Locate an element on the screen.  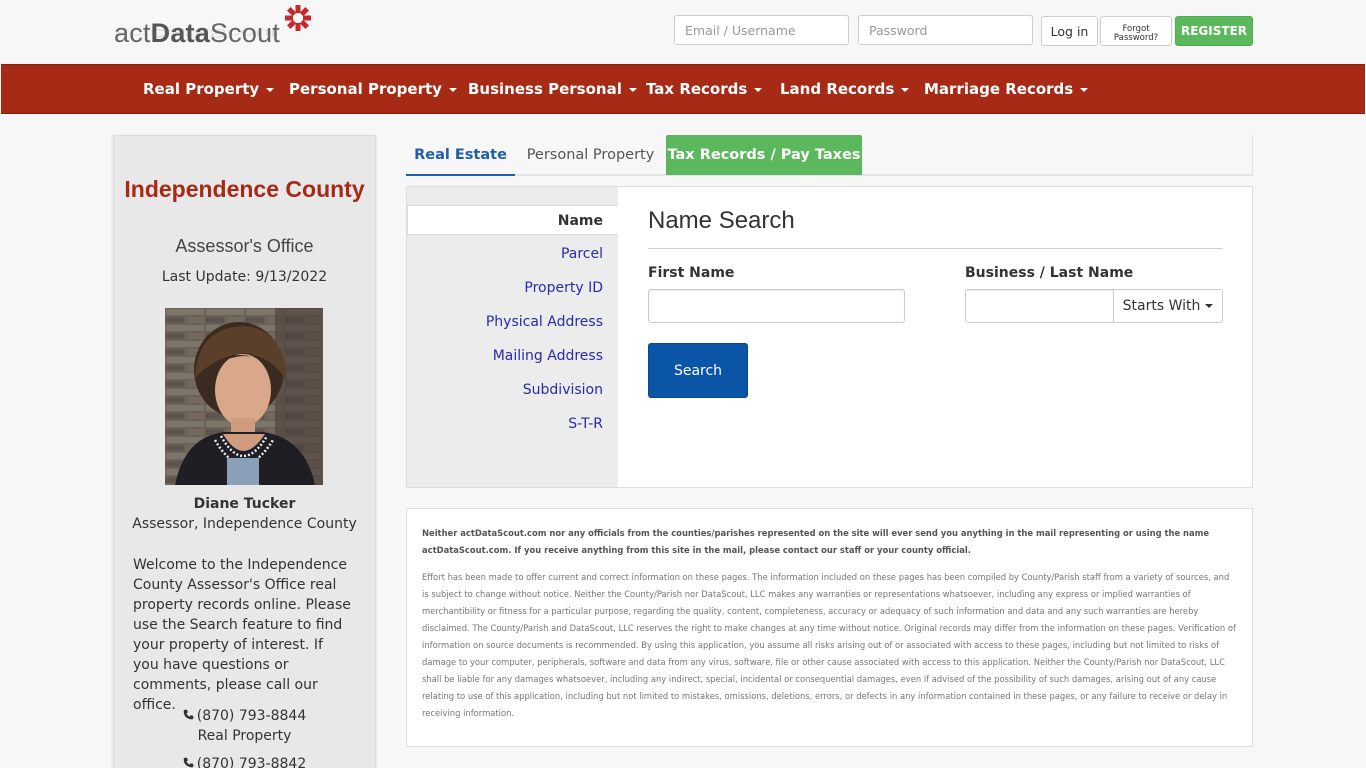
search-title: Name Search is located at coordinates (721, 220).